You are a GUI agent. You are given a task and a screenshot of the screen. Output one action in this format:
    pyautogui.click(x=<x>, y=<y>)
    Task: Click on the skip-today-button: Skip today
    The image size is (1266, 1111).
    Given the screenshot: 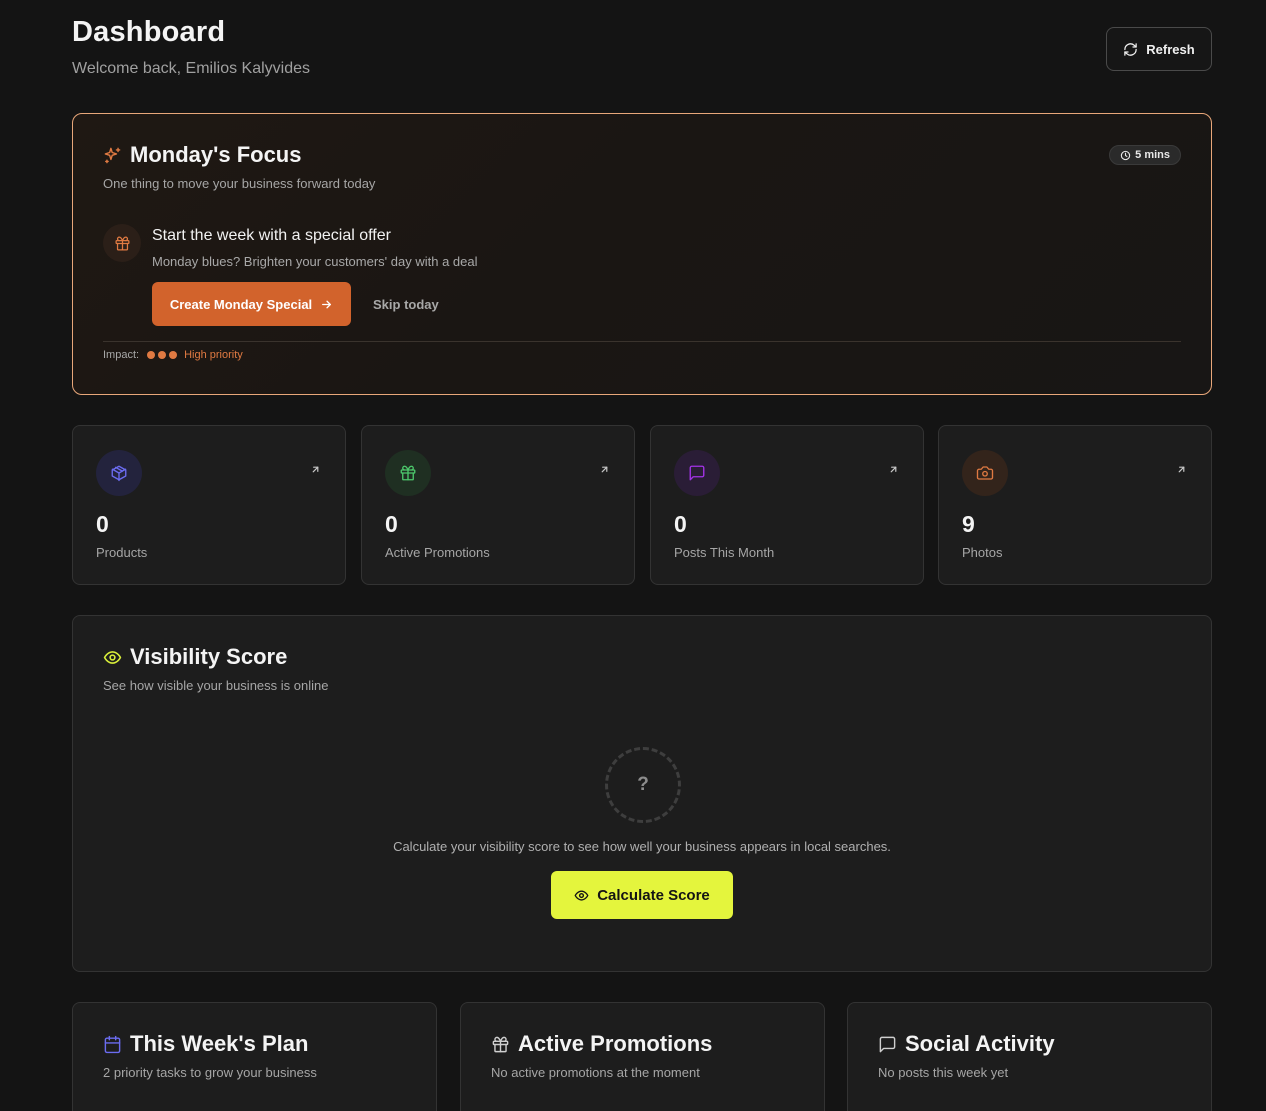 What is the action you would take?
    pyautogui.click(x=406, y=304)
    